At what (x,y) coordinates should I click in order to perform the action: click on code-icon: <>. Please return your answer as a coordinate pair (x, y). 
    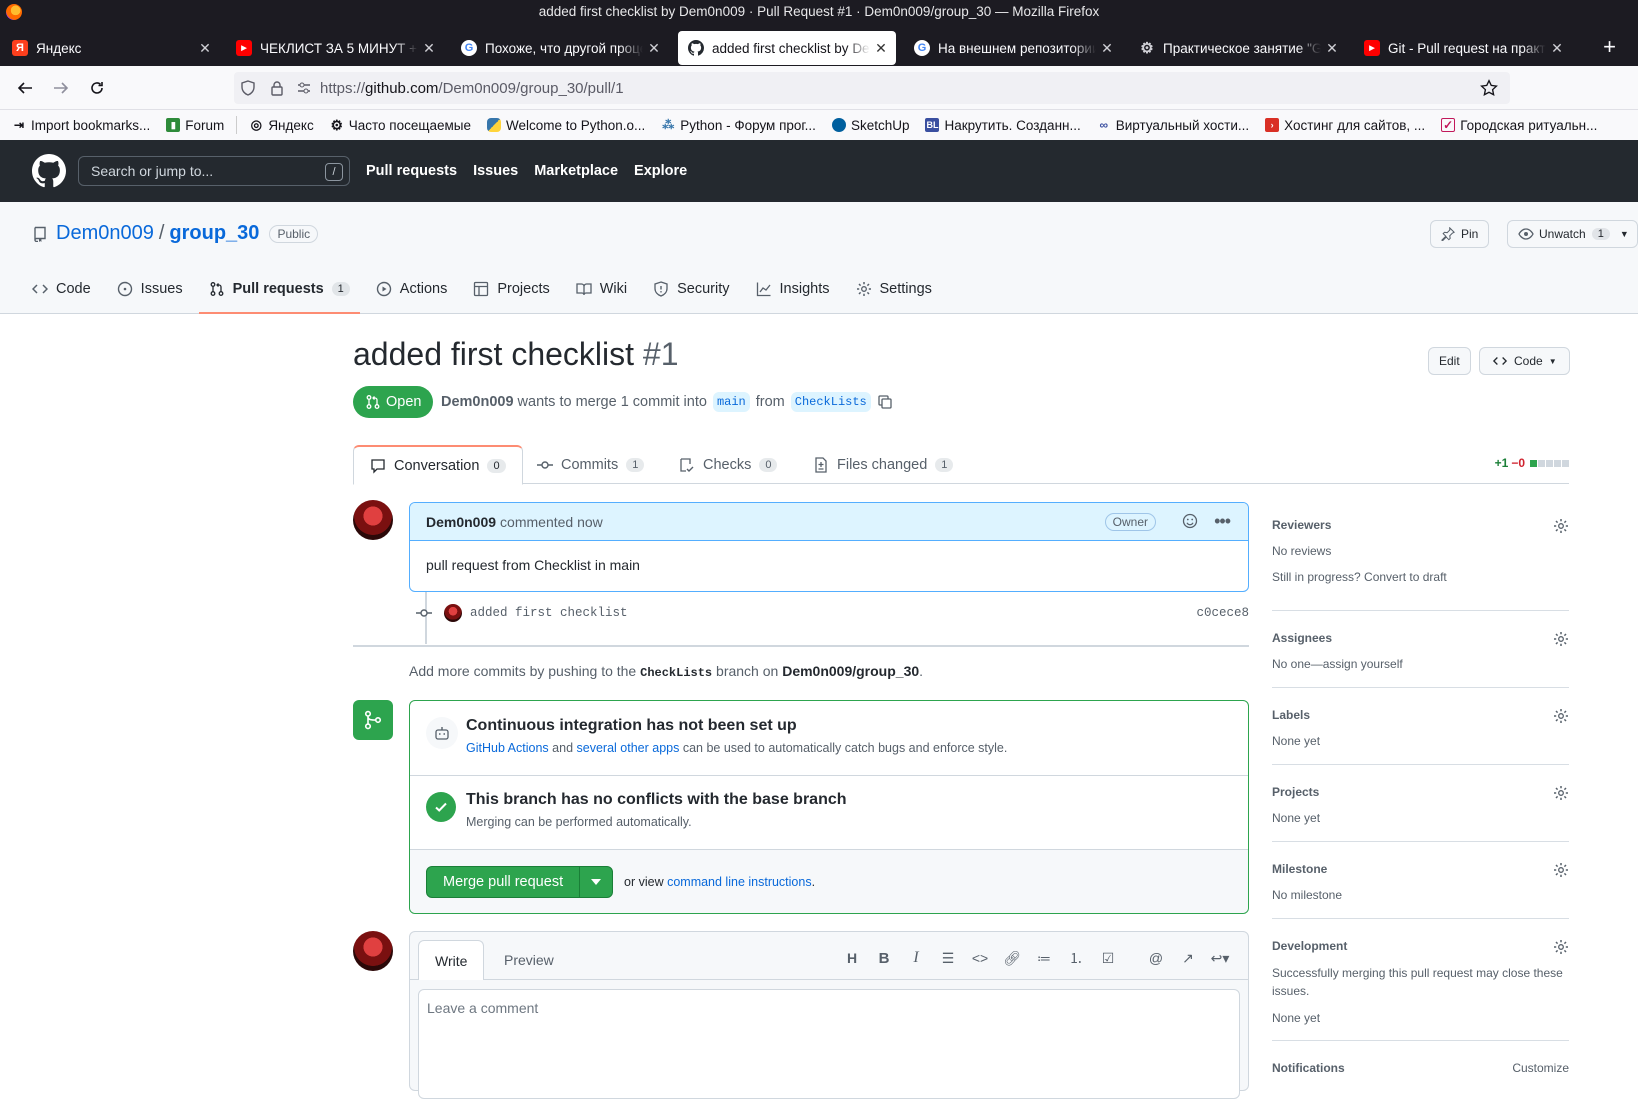
    Looking at the image, I should click on (980, 958).